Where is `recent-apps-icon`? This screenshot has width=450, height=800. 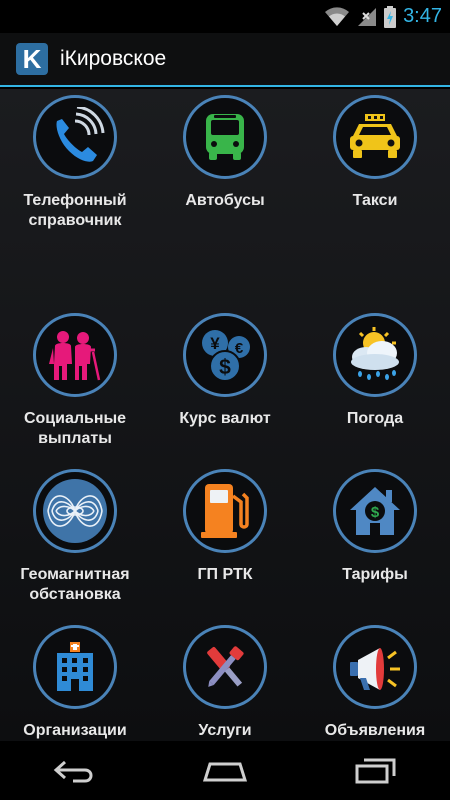 recent-apps-icon is located at coordinates (375, 770).